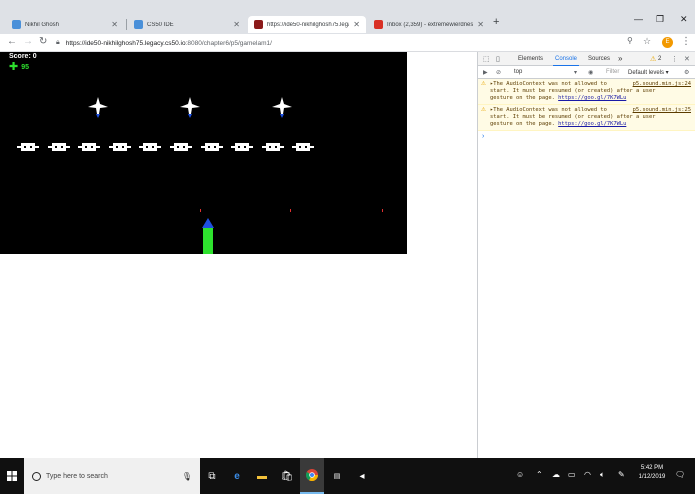 This screenshot has height=494, width=695. What do you see at coordinates (43, 41) in the screenshot?
I see `reload-icon: ↻` at bounding box center [43, 41].